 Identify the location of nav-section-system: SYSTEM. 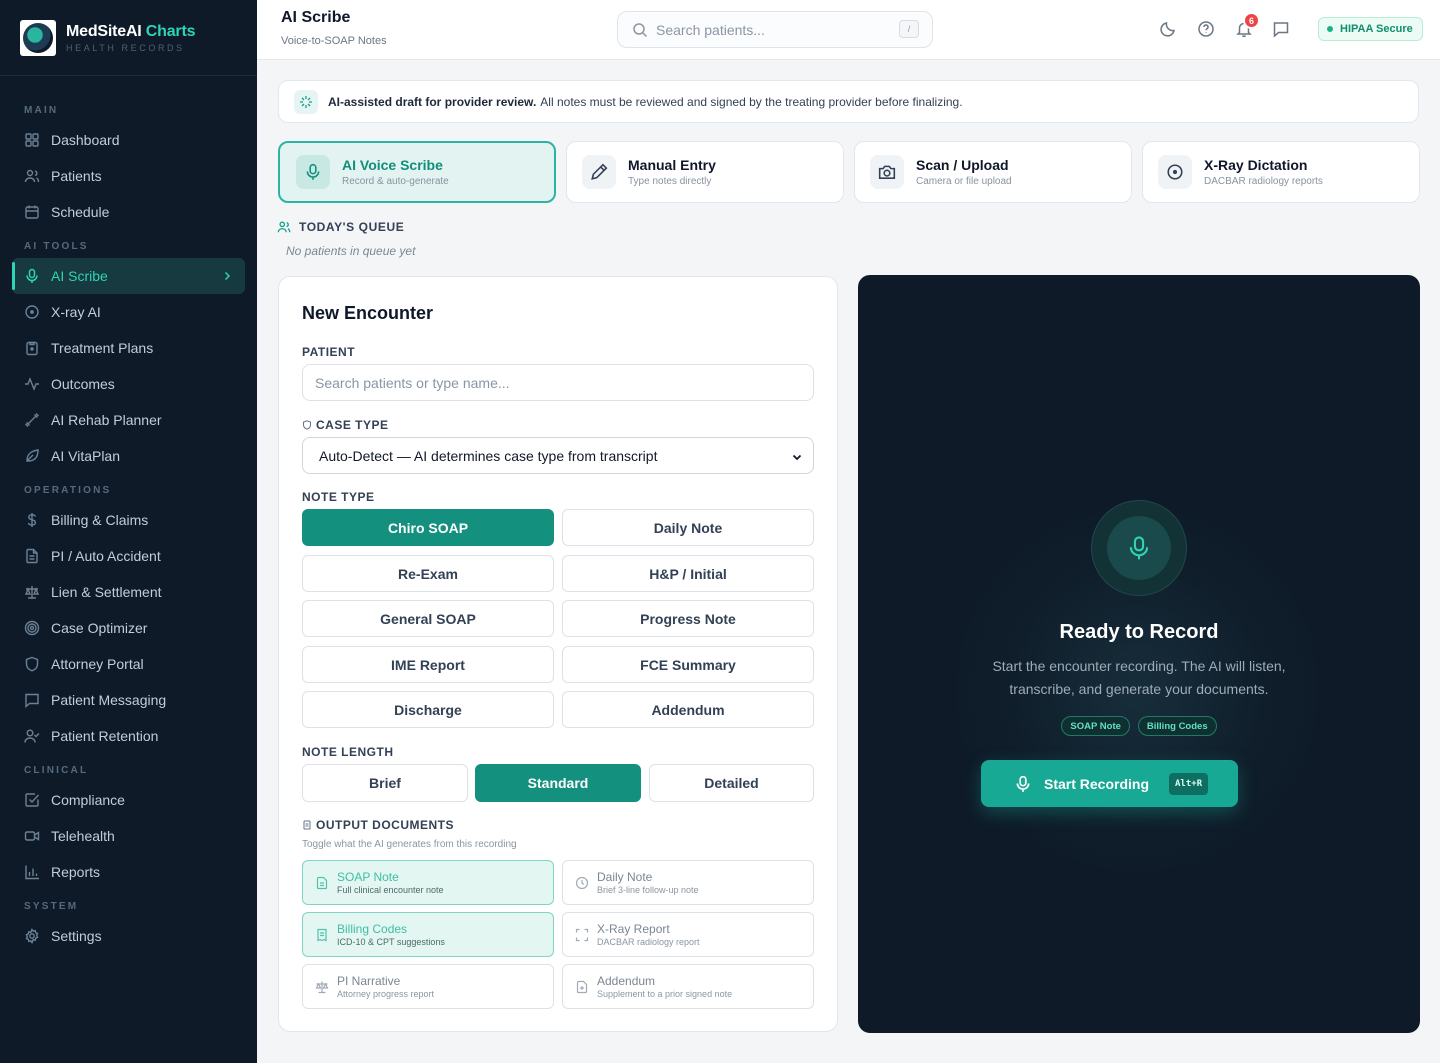
(51, 906).